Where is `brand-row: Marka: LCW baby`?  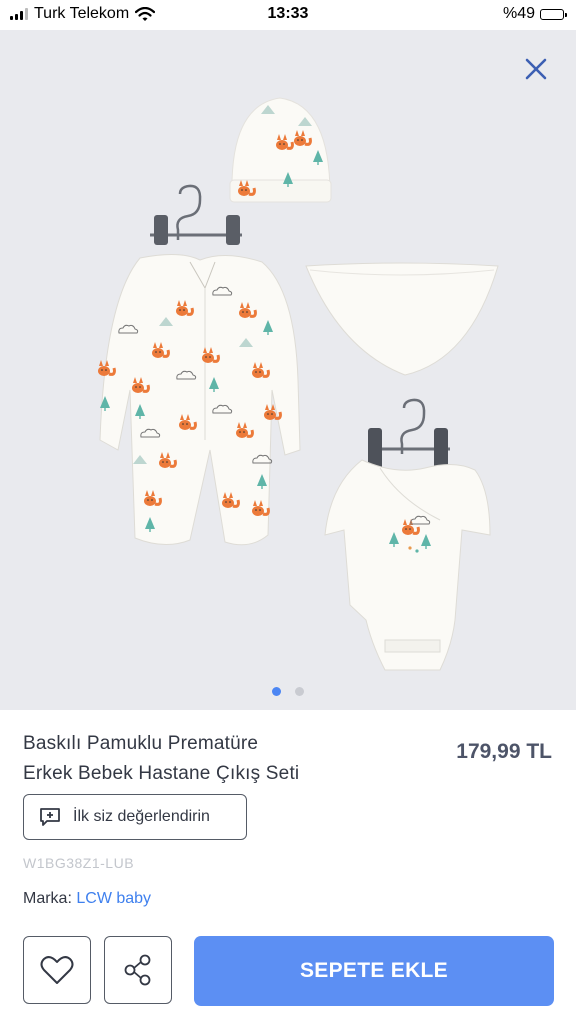
brand-row: Marka: LCW baby is located at coordinates (87, 899).